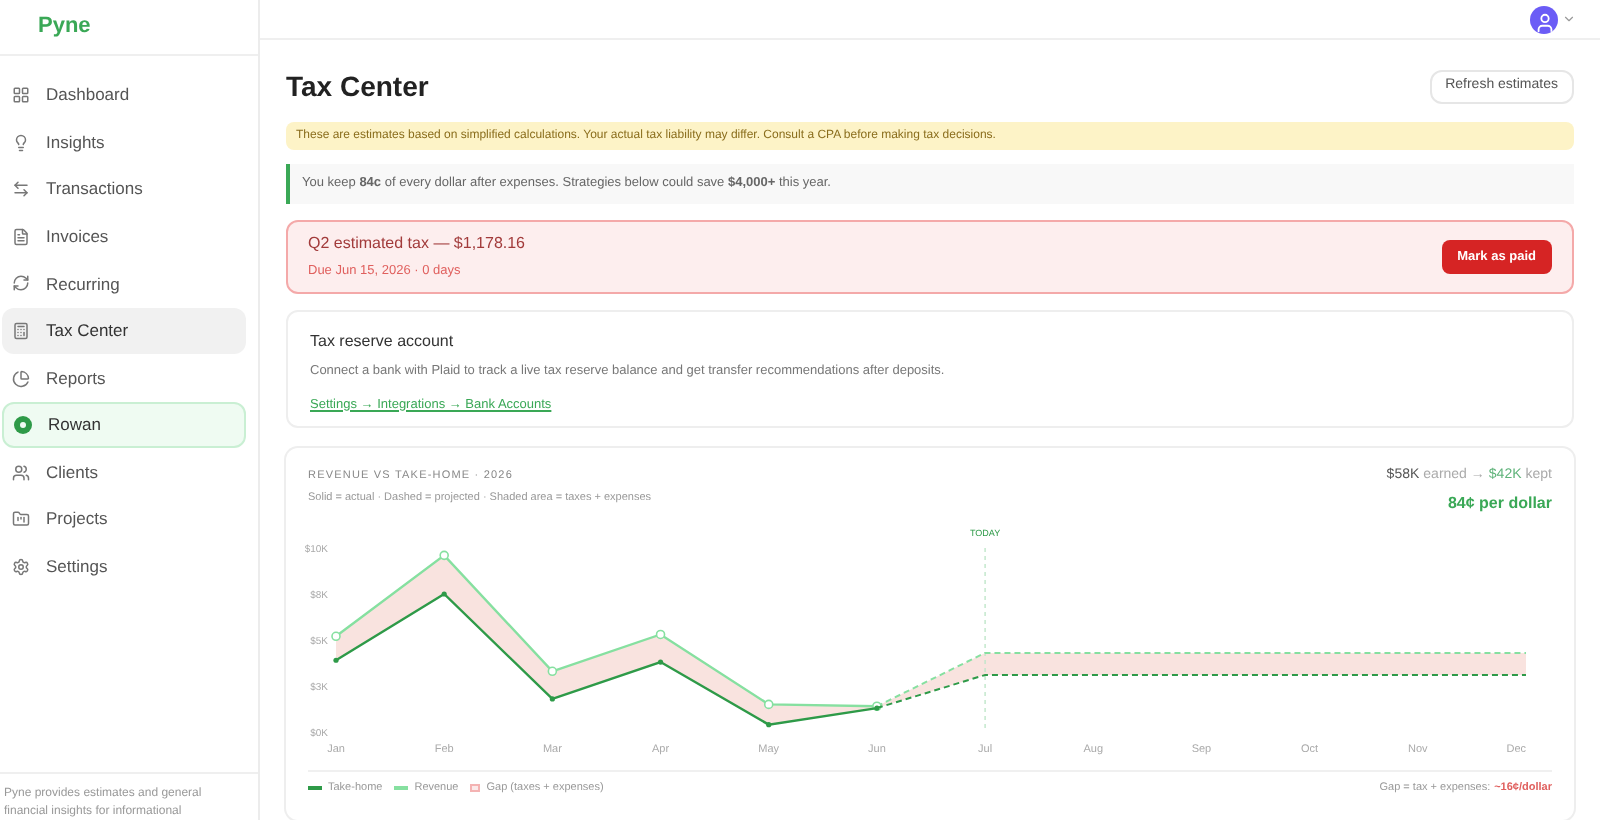 This screenshot has width=1600, height=820. Describe the element at coordinates (124, 519) in the screenshot. I see `nav-item: Projects` at that location.